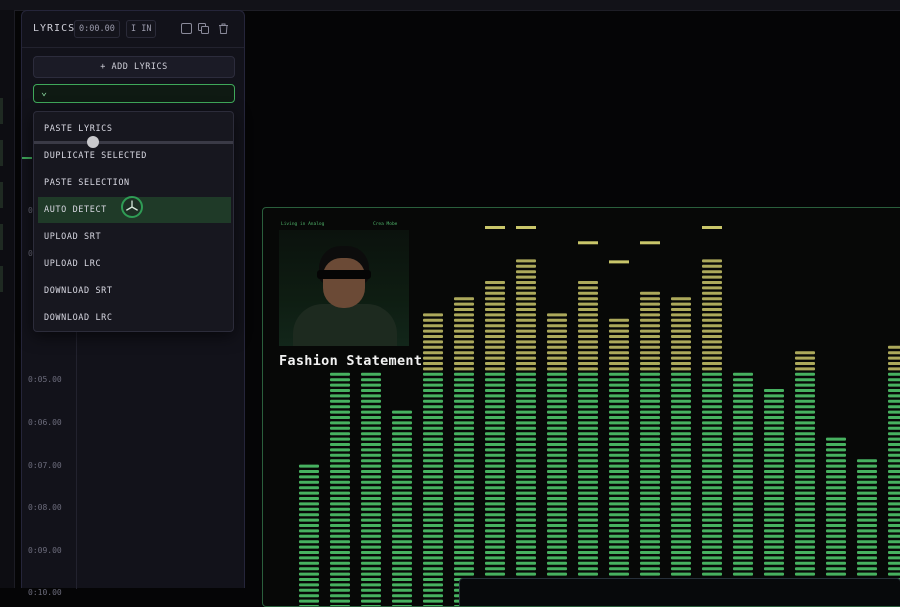 The width and height of the screenshot is (900, 607). I want to click on chevron-down-icon: ⌄, so click(44, 92).